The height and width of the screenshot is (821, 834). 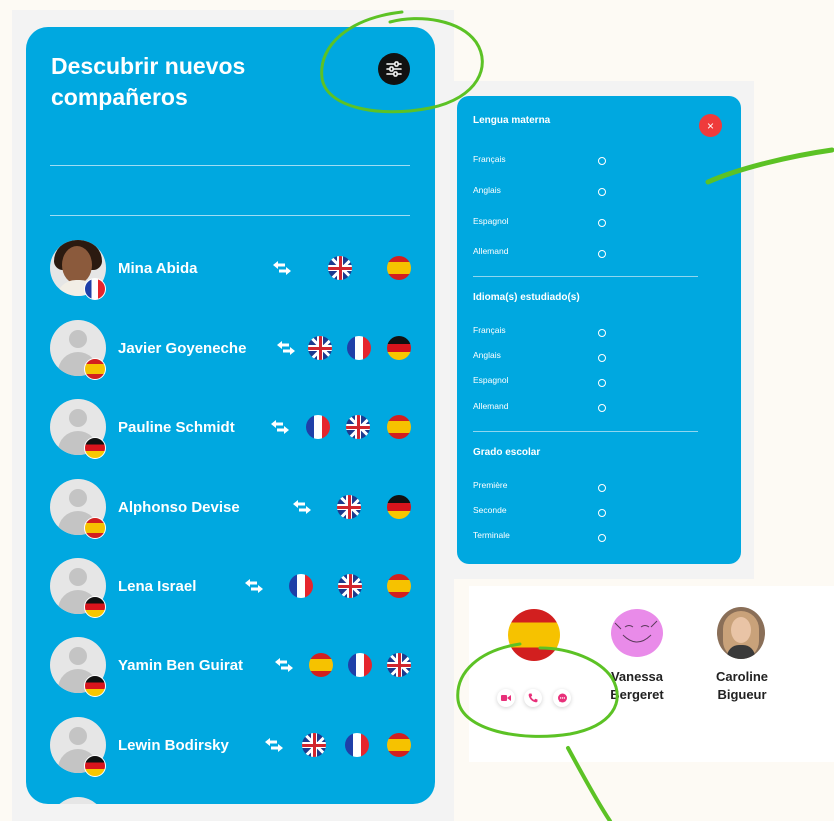 What do you see at coordinates (507, 452) in the screenshot?
I see `section-title-grade: Grado escolar` at bounding box center [507, 452].